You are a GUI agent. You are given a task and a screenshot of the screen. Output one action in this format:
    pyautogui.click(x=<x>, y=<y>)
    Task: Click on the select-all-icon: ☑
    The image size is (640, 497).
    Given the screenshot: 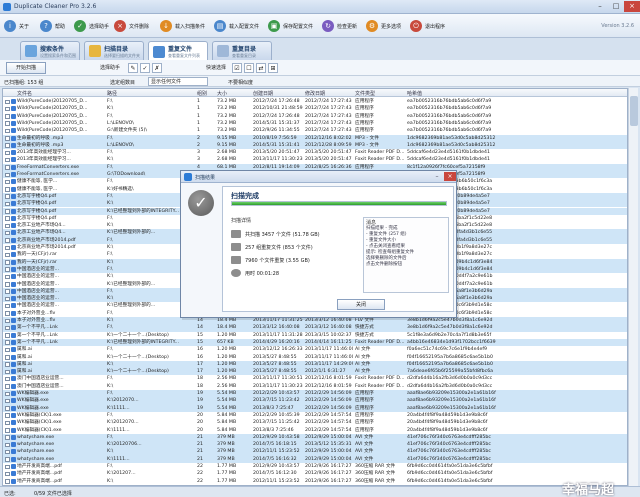 What is the action you would take?
    pyautogui.click(x=237, y=68)
    